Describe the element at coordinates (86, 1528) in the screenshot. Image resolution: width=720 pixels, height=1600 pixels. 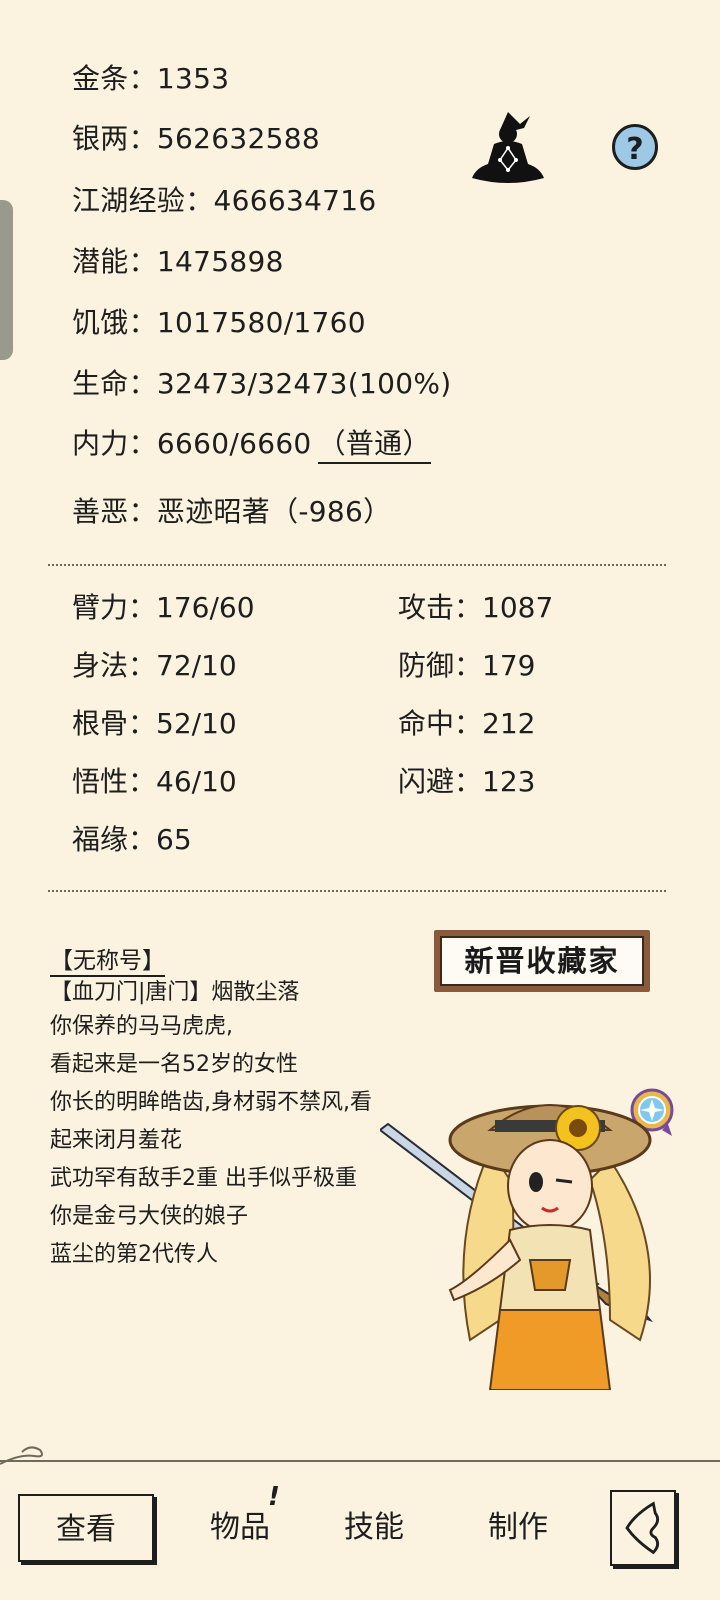
I see `tab-view: 查看` at that location.